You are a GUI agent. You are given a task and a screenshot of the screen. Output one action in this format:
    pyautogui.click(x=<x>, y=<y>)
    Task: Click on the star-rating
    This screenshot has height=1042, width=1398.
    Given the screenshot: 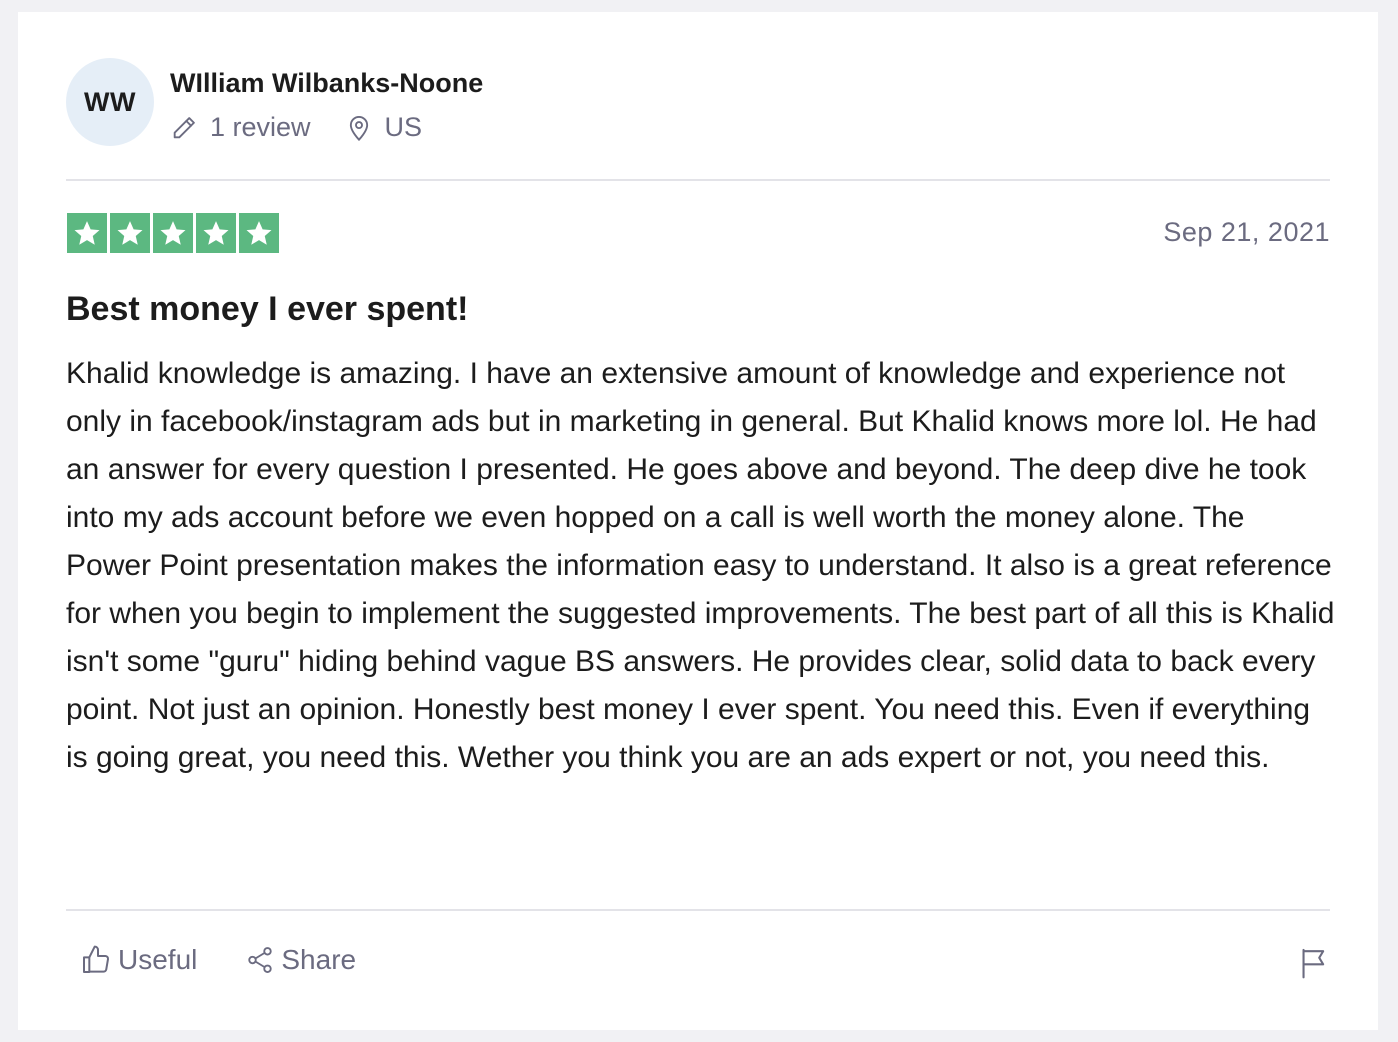 What is the action you would take?
    pyautogui.click(x=174, y=233)
    